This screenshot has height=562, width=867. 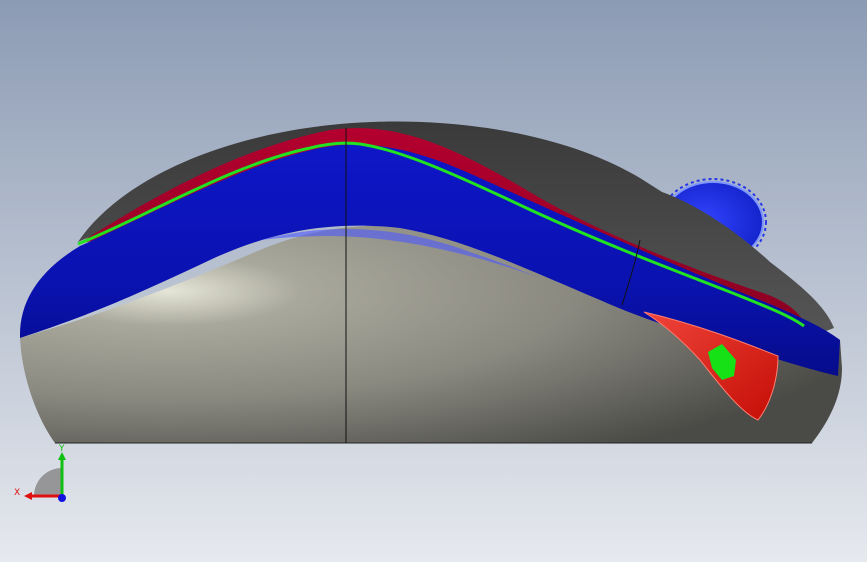 I want to click on x-axis-label: X, so click(x=17, y=493).